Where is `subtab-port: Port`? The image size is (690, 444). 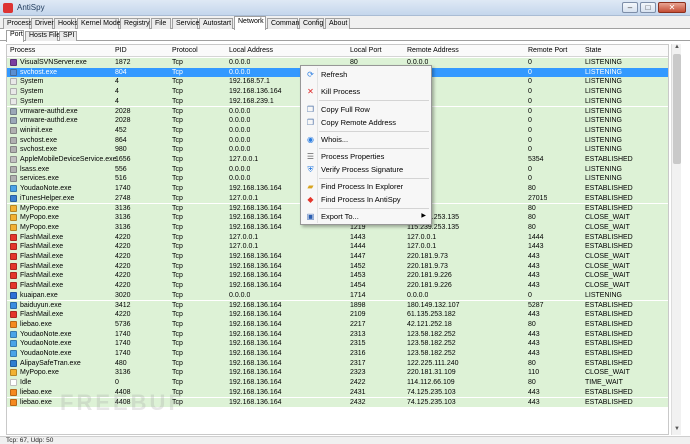
subtab-port: Port is located at coordinates (15, 36).